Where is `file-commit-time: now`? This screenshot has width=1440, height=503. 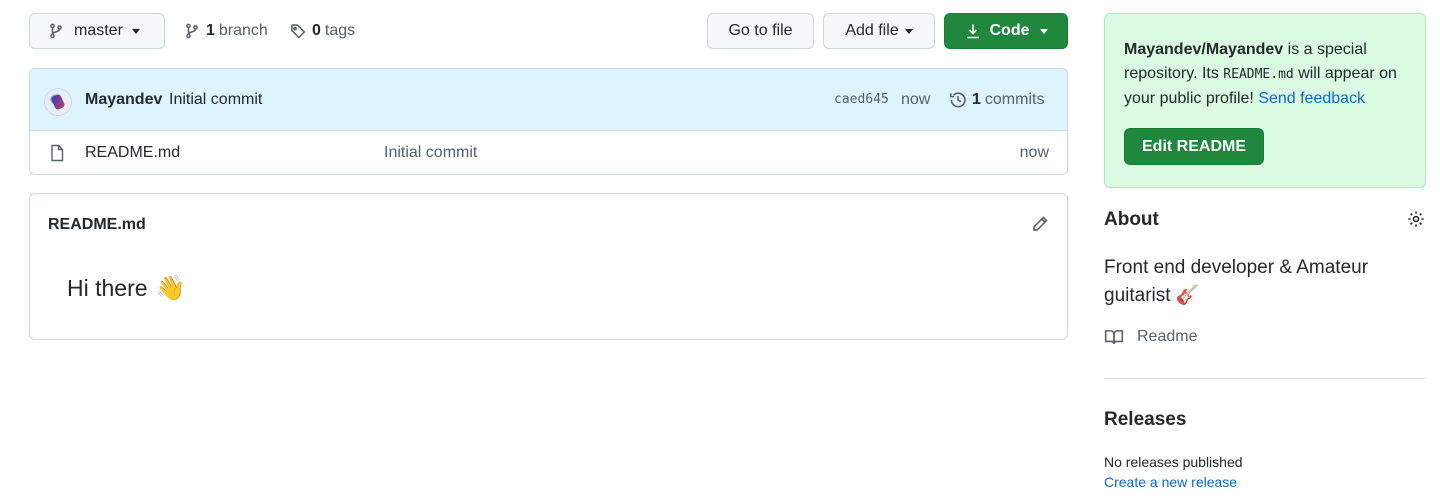 file-commit-time: now is located at coordinates (1034, 152).